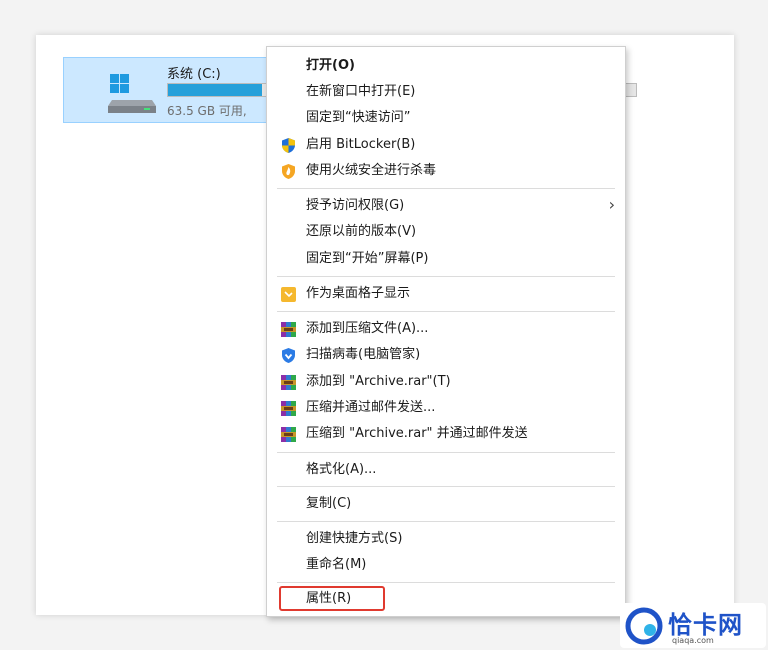 This screenshot has height=650, width=768. What do you see at coordinates (207, 111) in the screenshot?
I see `drive-free-space: 63.5 GB 可用,` at bounding box center [207, 111].